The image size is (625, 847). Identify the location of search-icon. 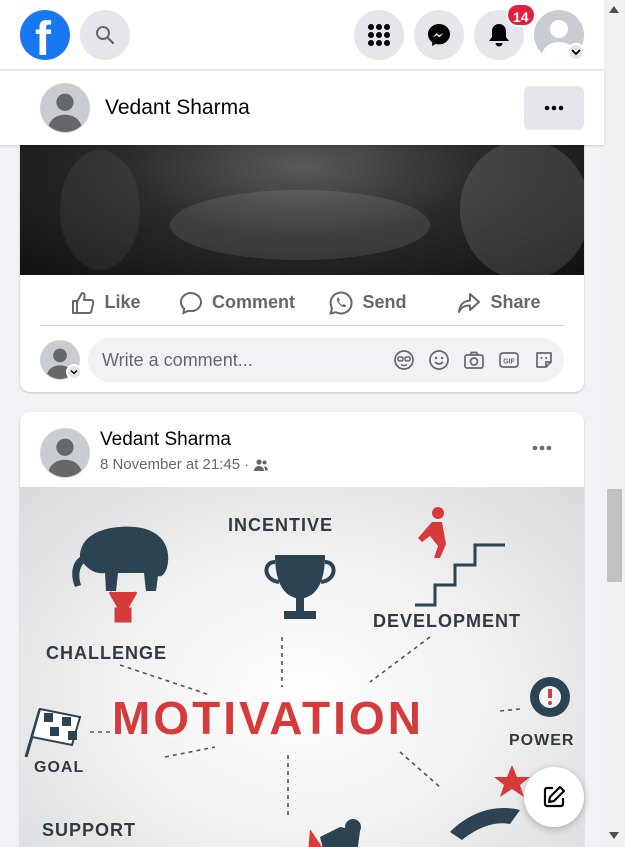
(105, 35).